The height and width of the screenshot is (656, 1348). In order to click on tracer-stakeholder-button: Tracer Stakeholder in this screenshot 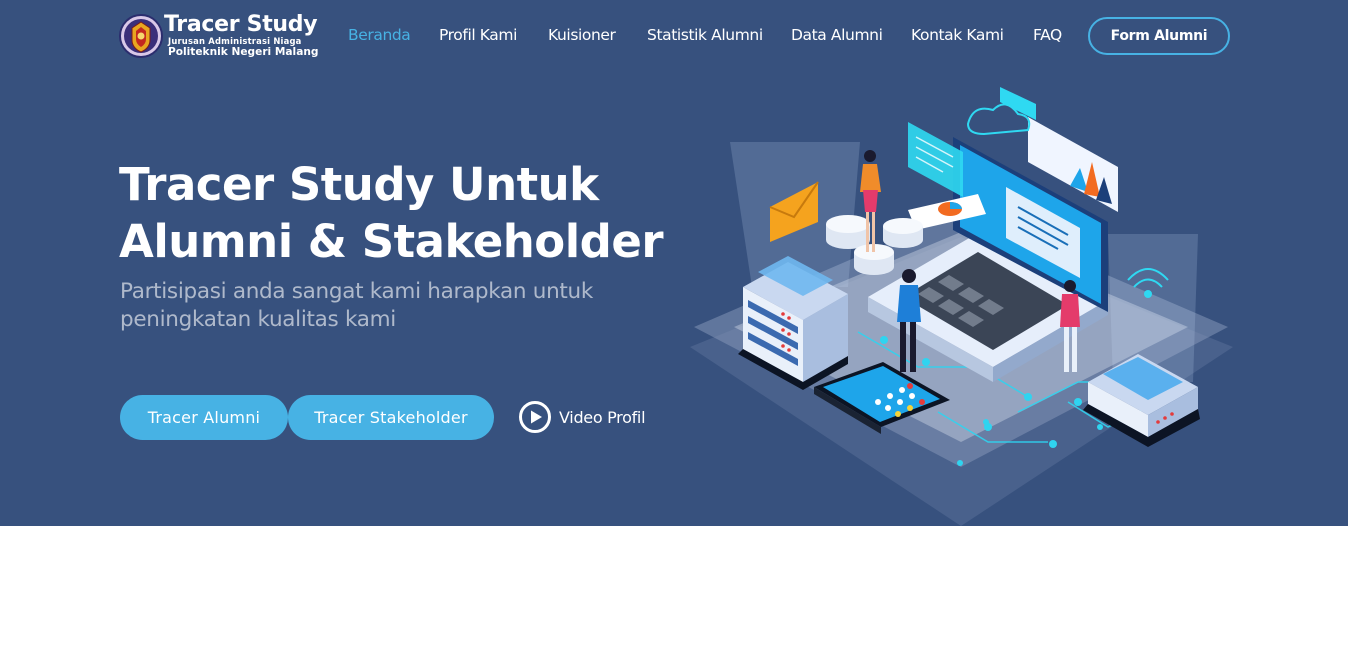, I will do `click(391, 417)`.